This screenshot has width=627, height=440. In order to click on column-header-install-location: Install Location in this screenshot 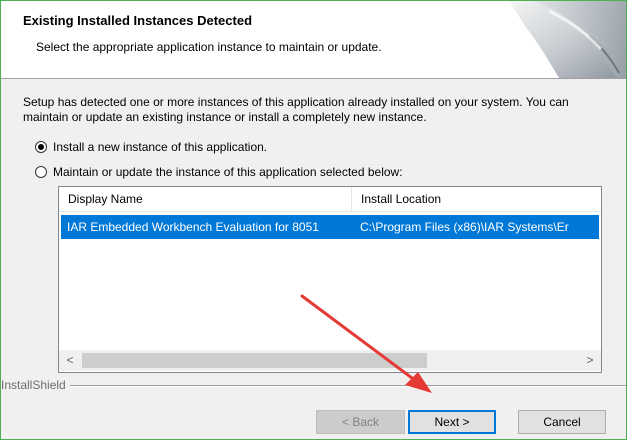, I will do `click(476, 199)`.